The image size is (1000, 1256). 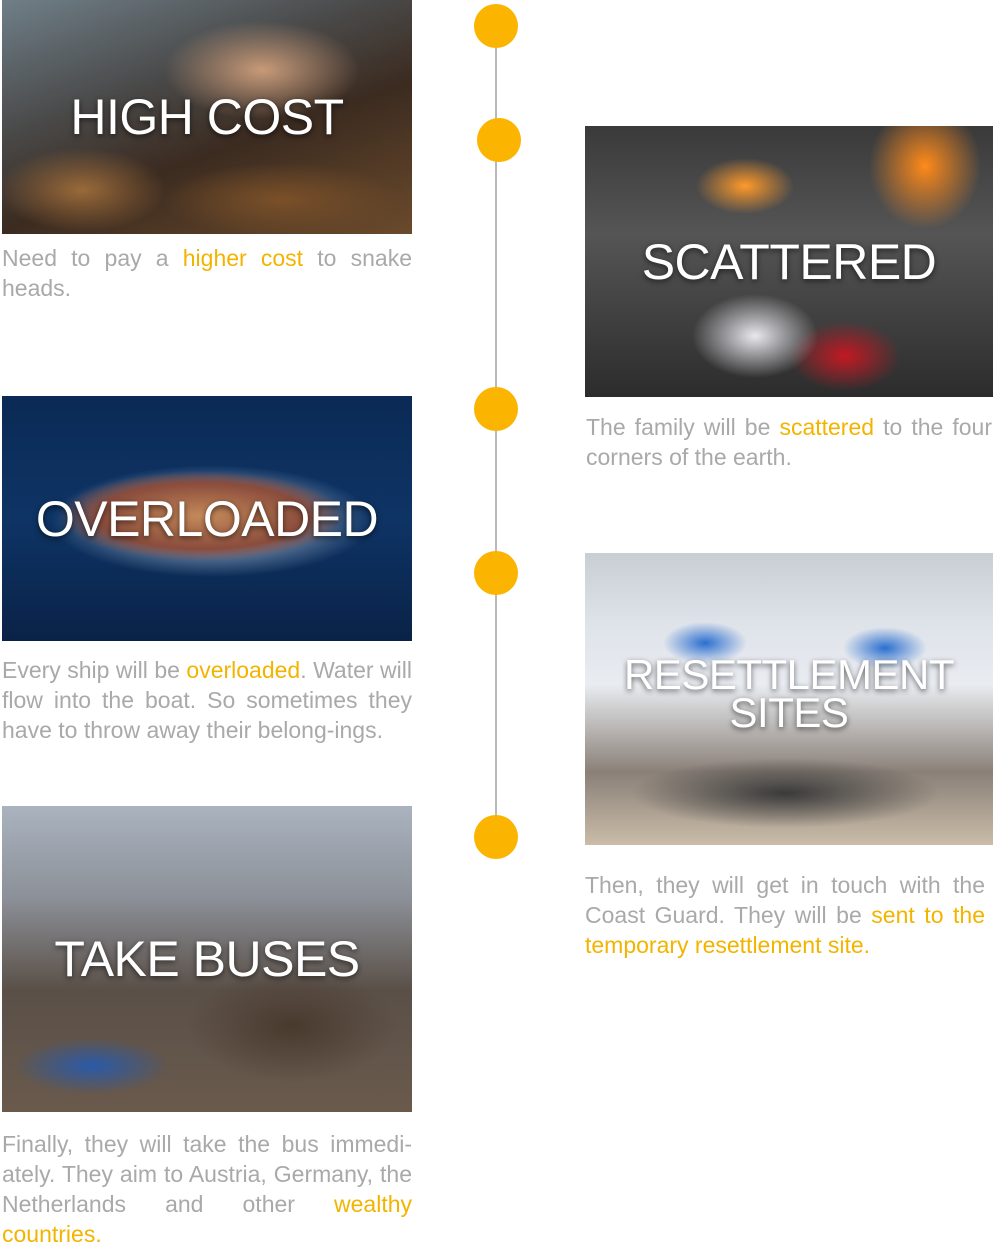 I want to click on card-title-resettlement: RESETTLEMENT SITES, so click(x=789, y=695).